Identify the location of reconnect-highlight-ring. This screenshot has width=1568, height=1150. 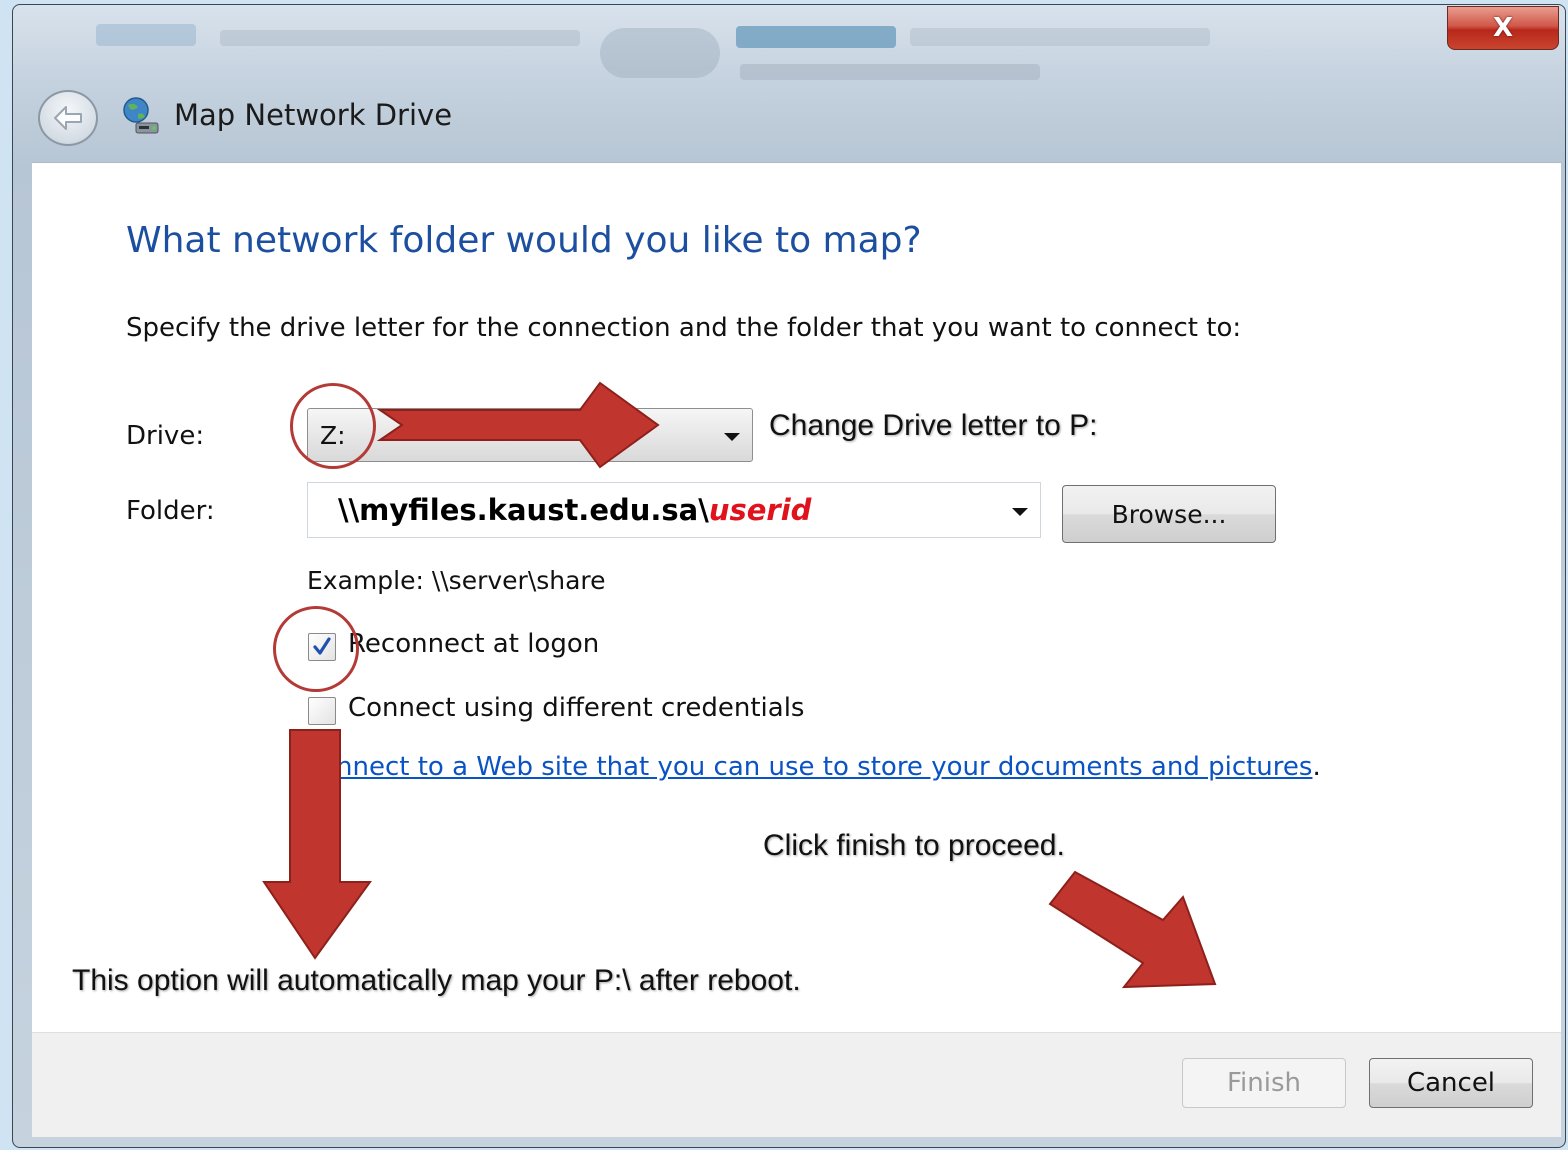
(316, 649).